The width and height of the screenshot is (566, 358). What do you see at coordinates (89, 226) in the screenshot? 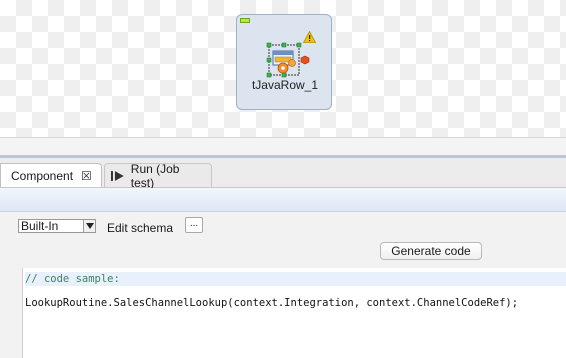
I see `chevron-down-icon` at bounding box center [89, 226].